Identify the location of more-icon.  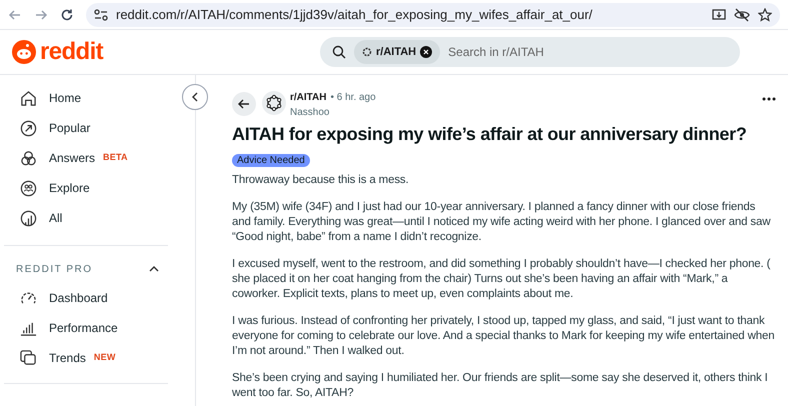
(769, 99).